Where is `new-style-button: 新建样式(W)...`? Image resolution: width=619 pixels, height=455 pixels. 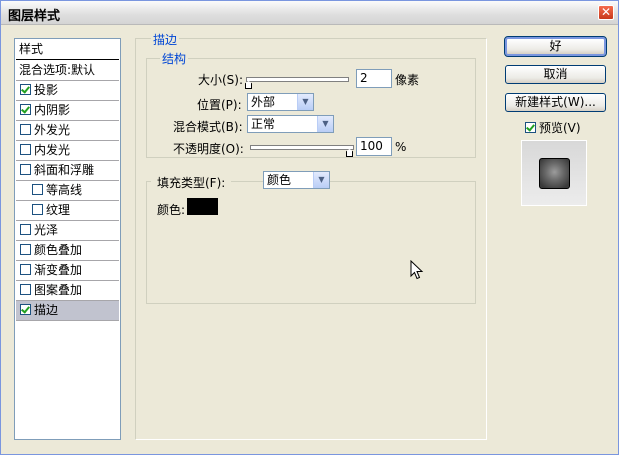
new-style-button: 新建样式(W)... is located at coordinates (555, 102).